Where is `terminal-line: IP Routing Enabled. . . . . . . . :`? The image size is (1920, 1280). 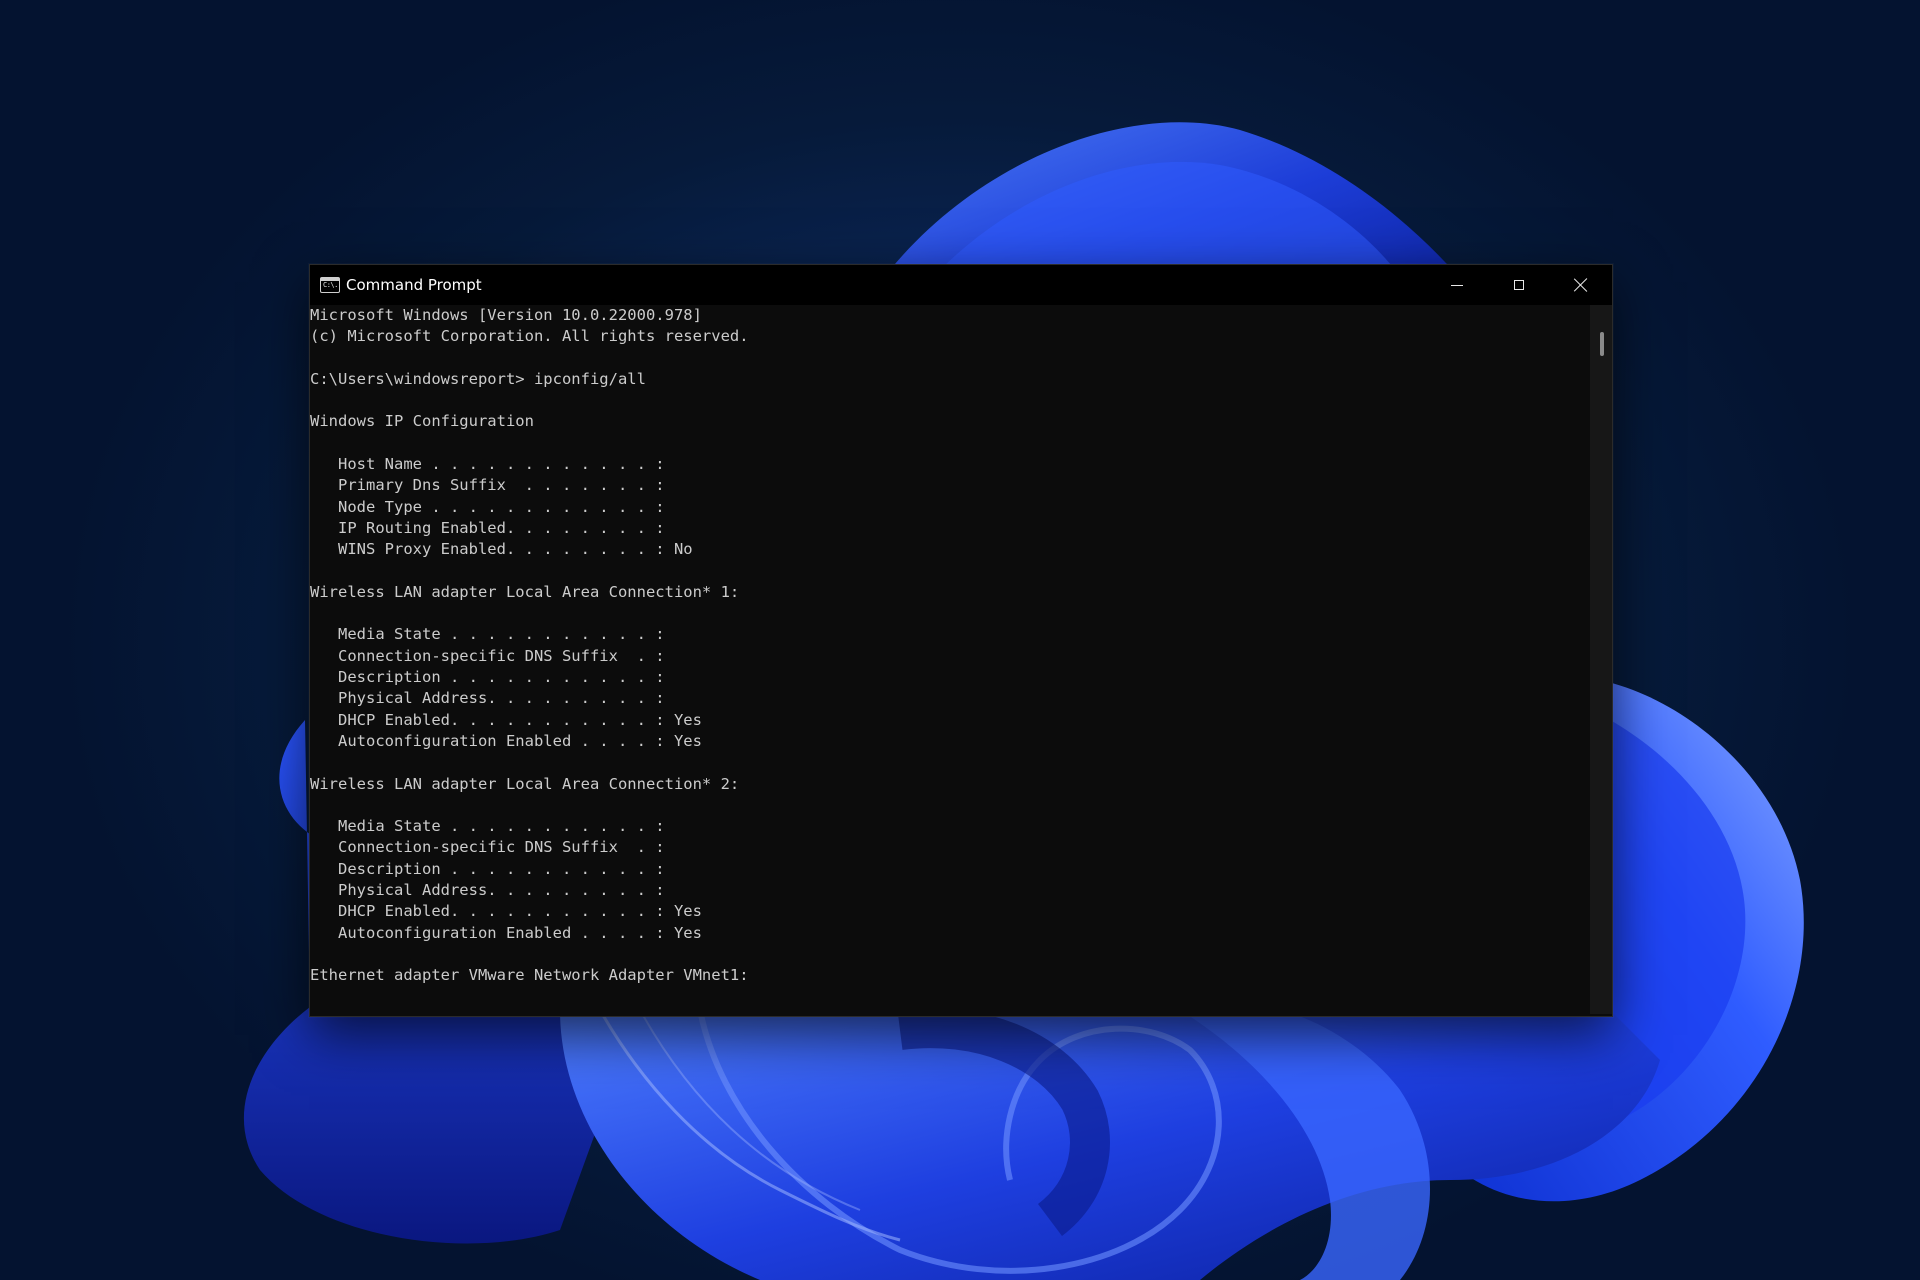 terminal-line: IP Routing Enabled. . . . . . . . : is located at coordinates (487, 527).